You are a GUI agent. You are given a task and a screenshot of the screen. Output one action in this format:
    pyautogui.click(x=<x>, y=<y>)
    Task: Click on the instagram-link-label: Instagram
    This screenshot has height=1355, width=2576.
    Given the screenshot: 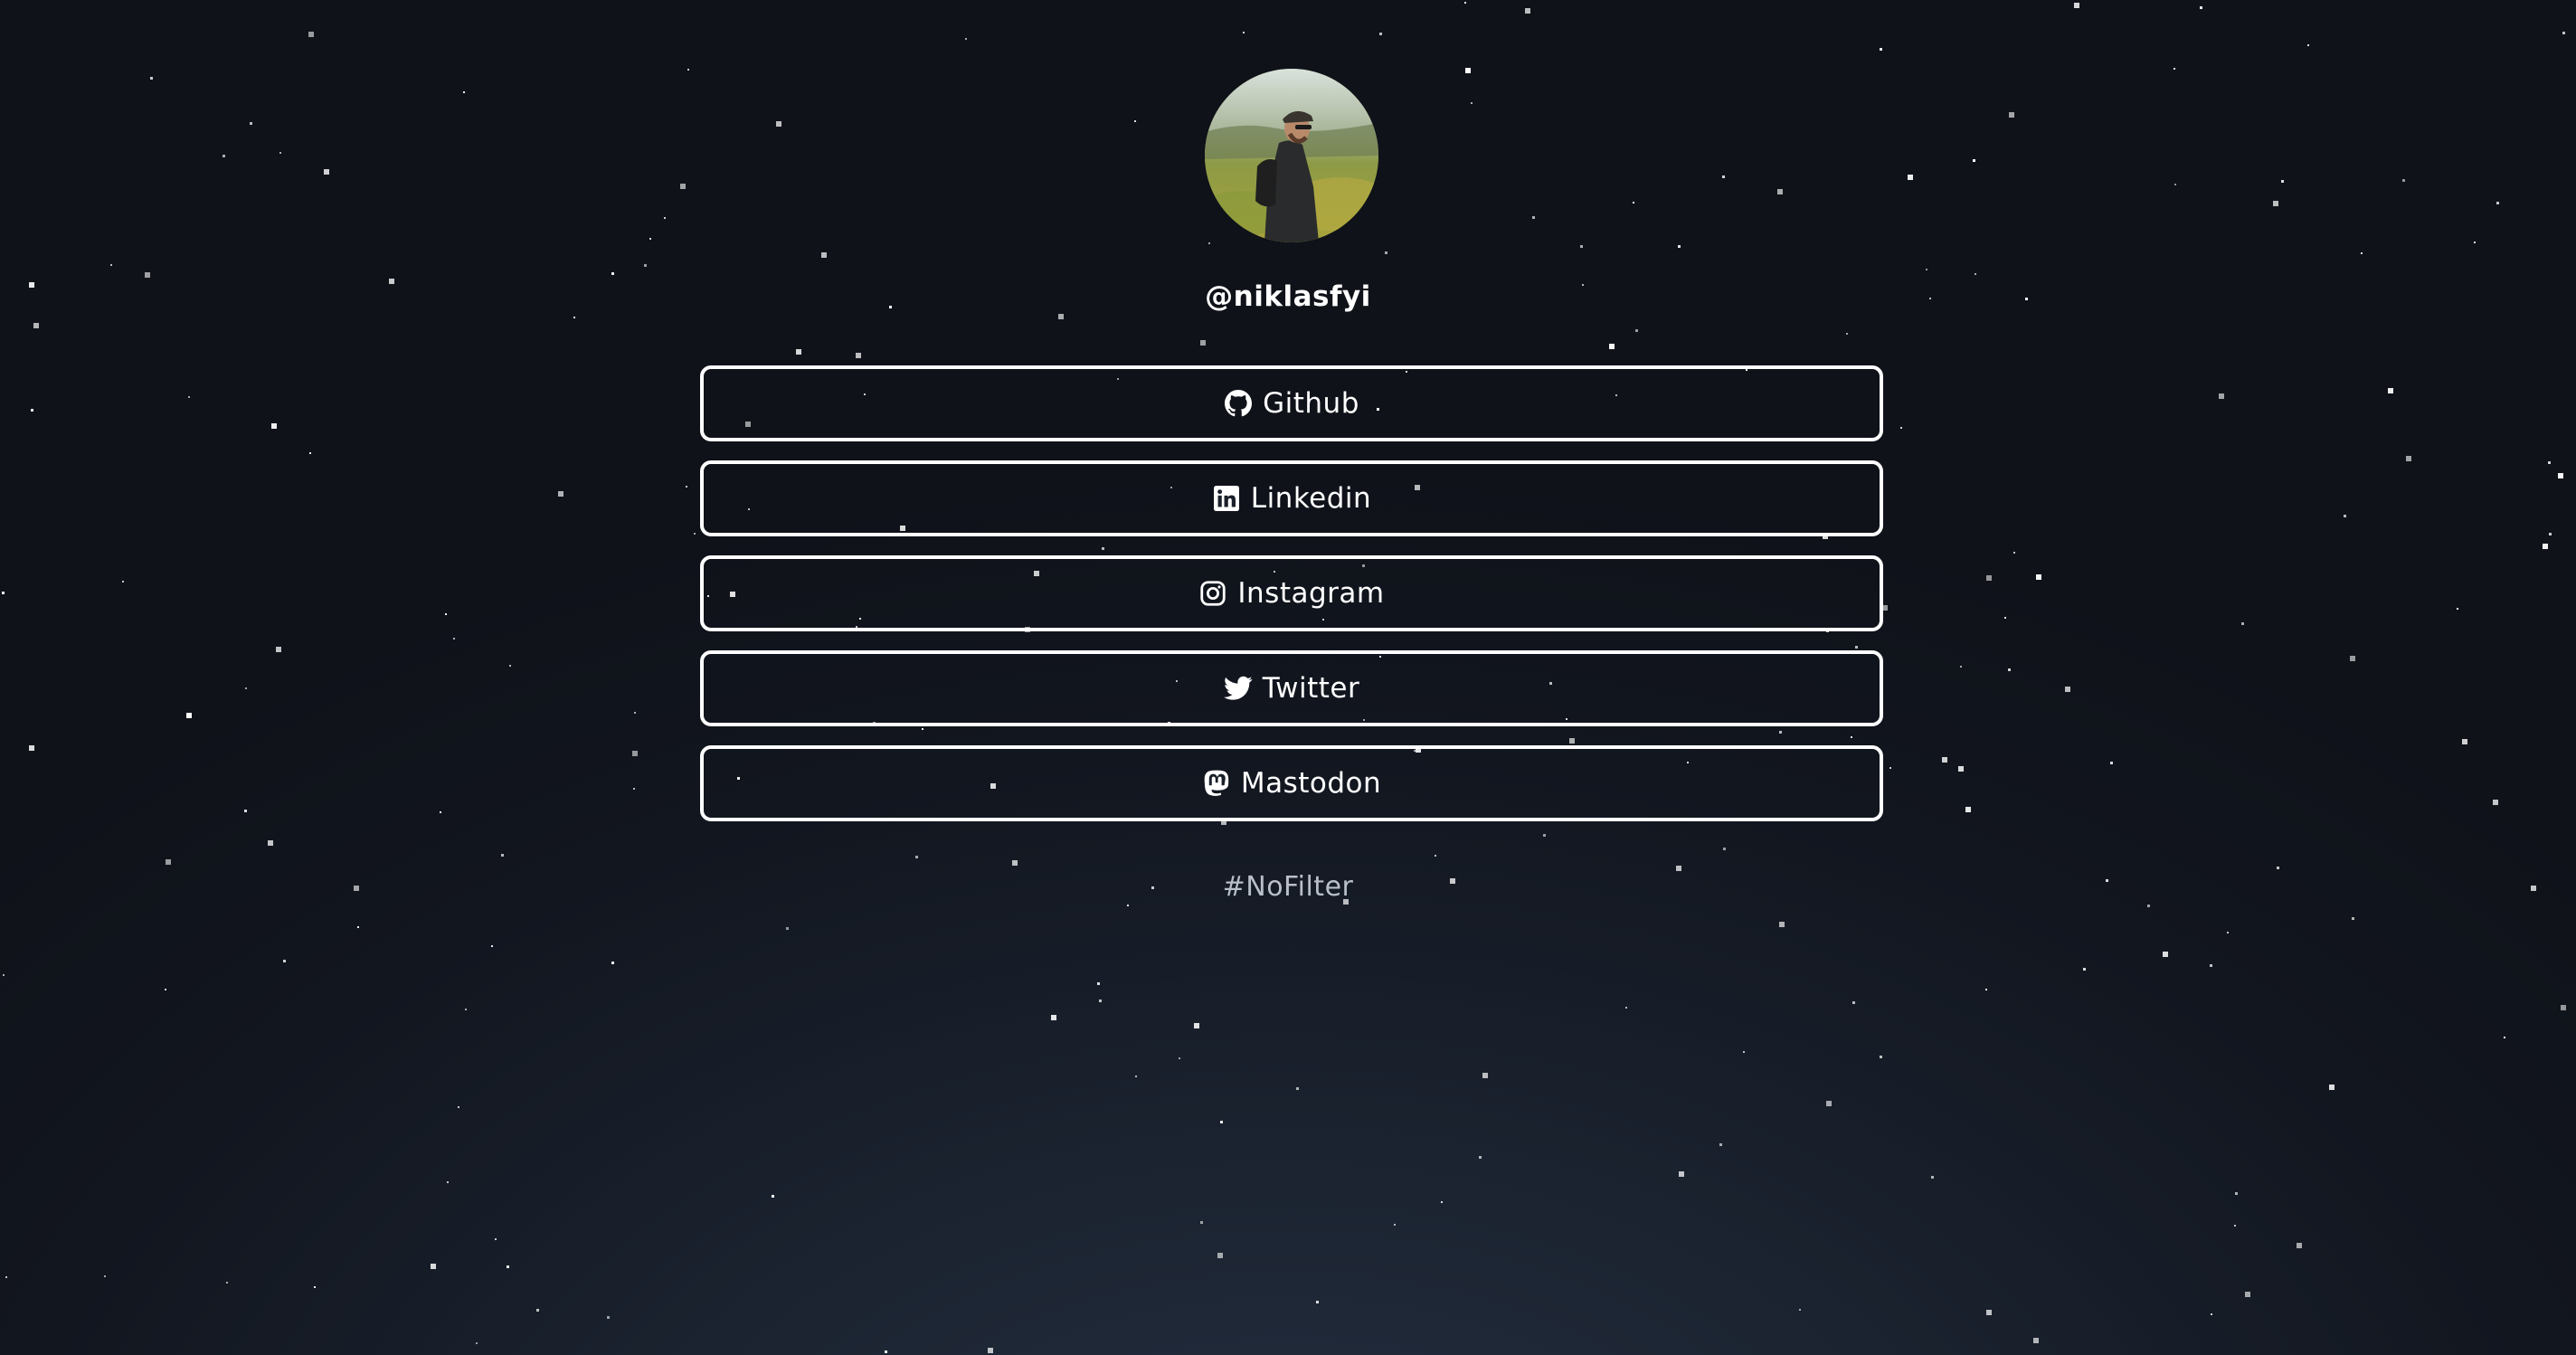 What is the action you would take?
    pyautogui.click(x=1311, y=593)
    